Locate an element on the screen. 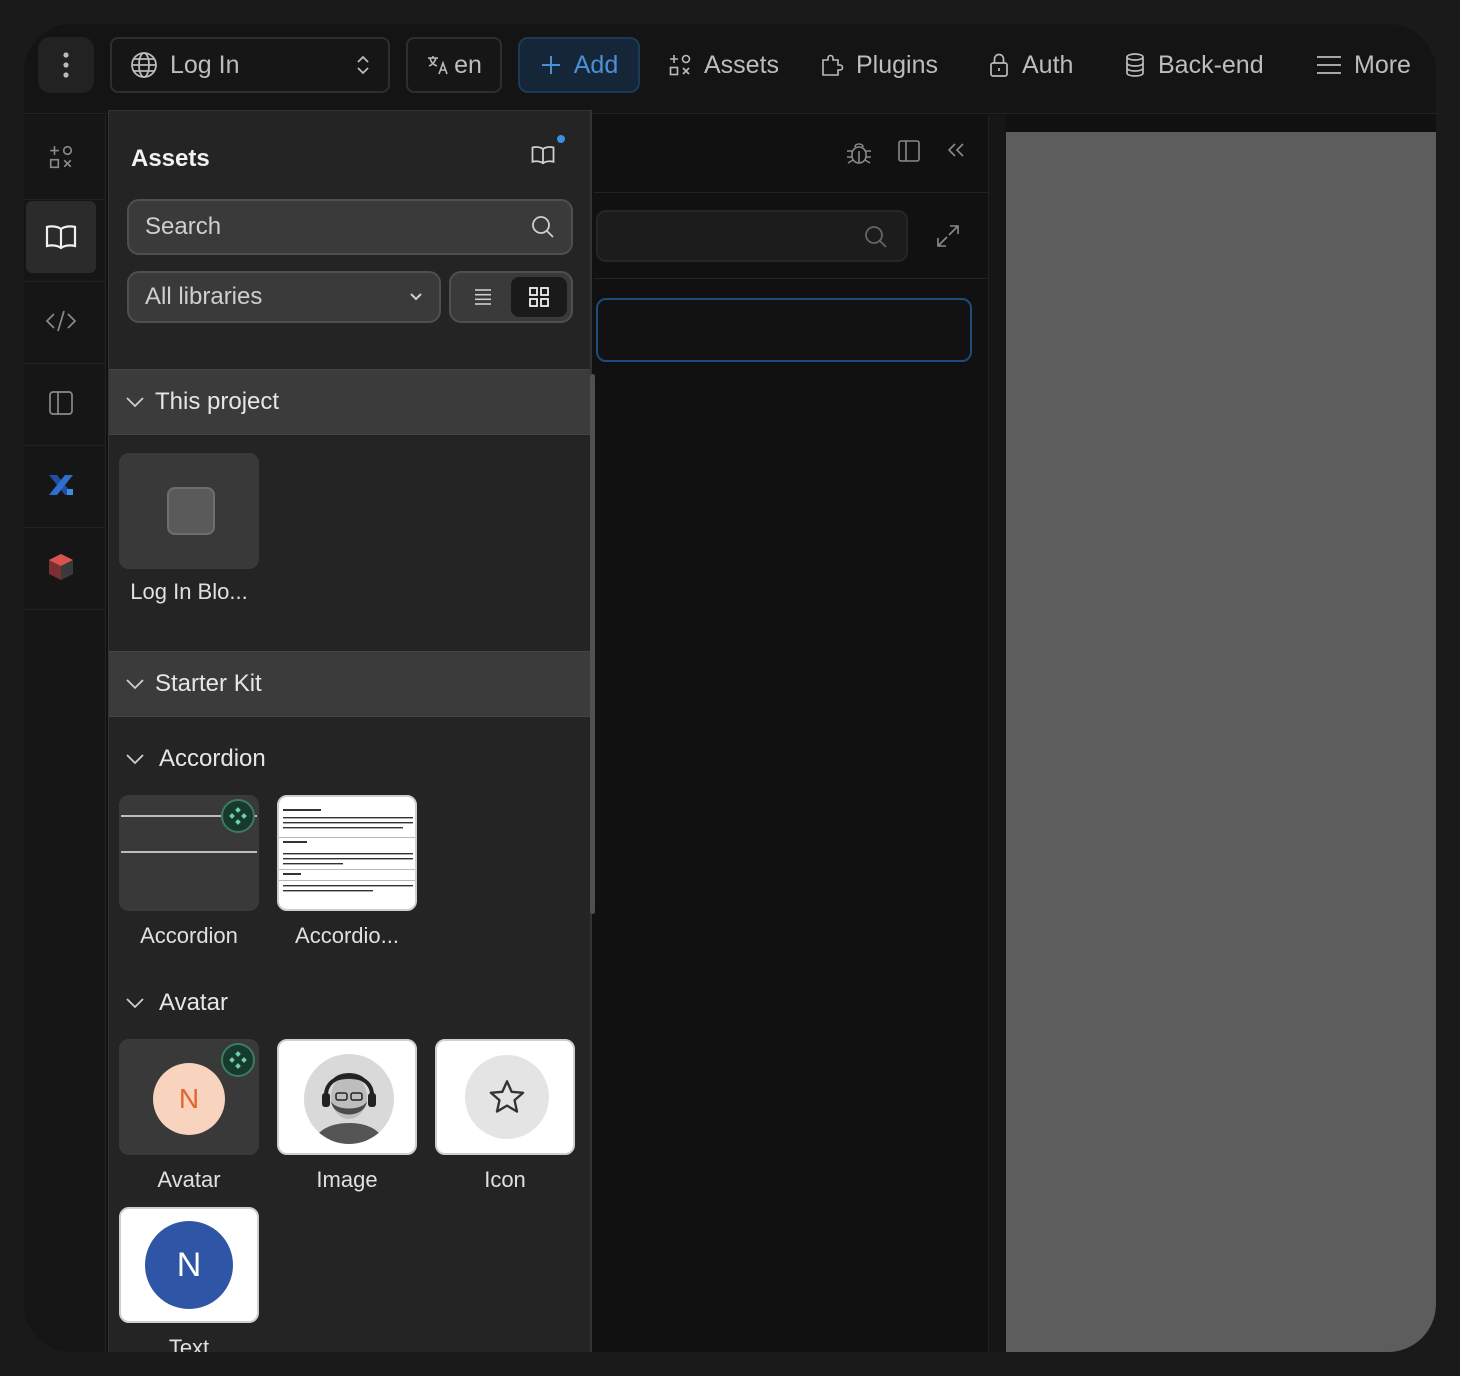  library-select-value: All libraries is located at coordinates (204, 296).